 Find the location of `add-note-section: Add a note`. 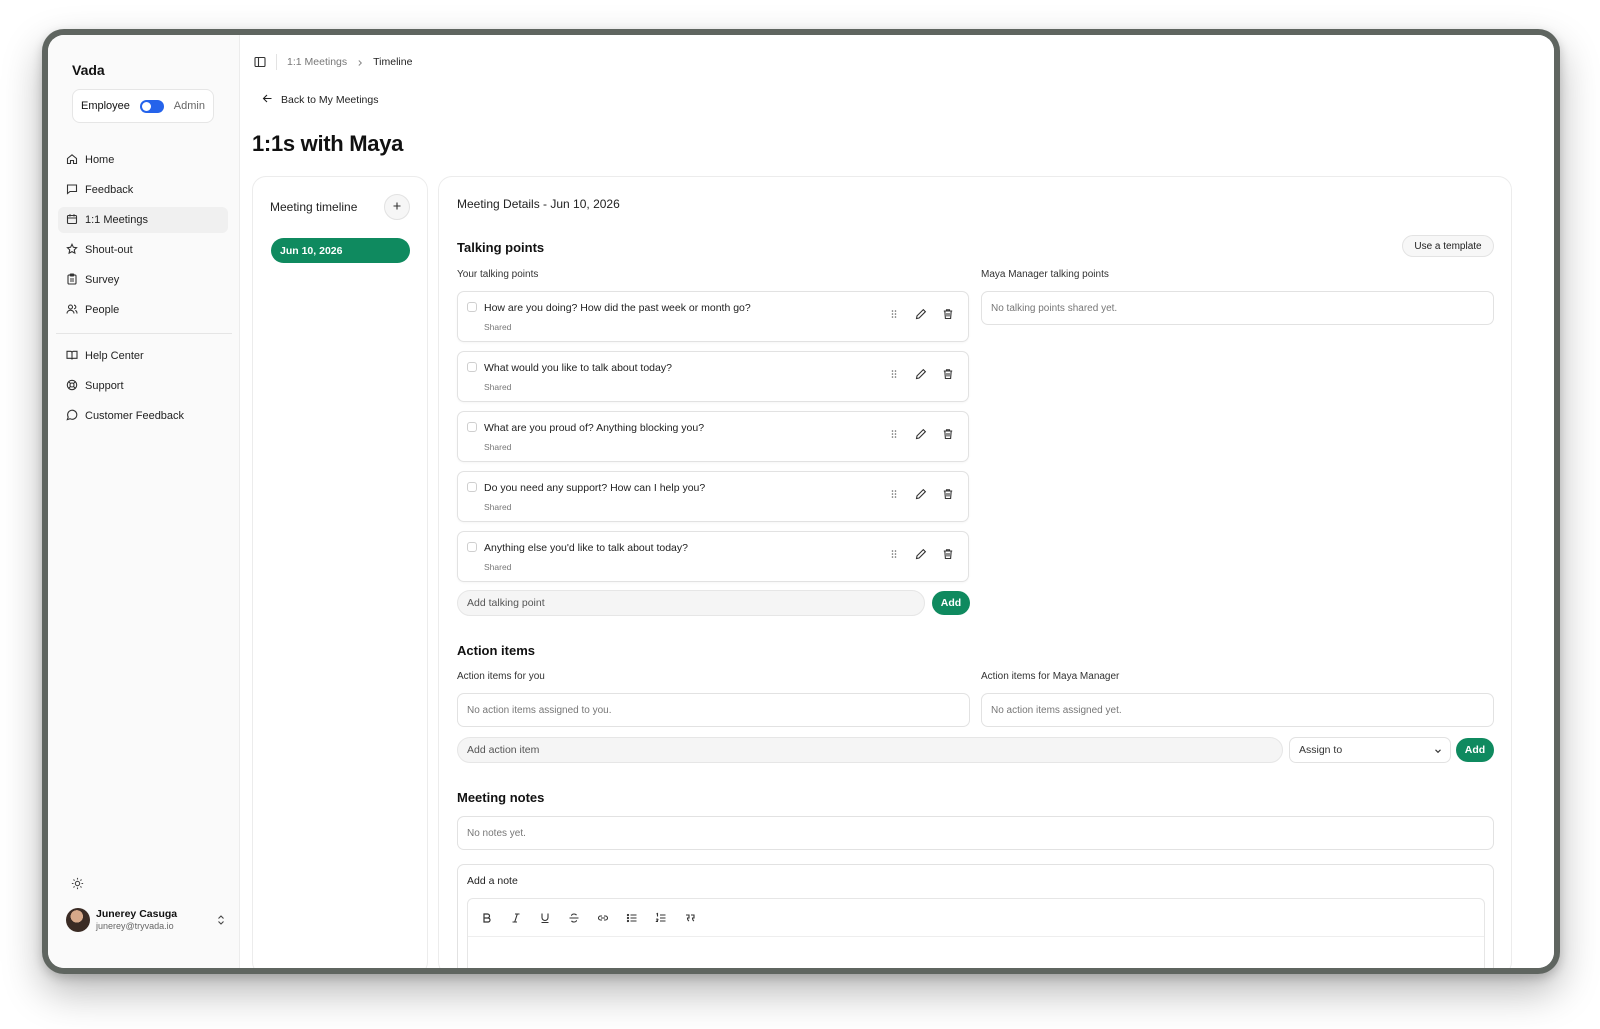

add-note-section: Add a note is located at coordinates (975, 916).